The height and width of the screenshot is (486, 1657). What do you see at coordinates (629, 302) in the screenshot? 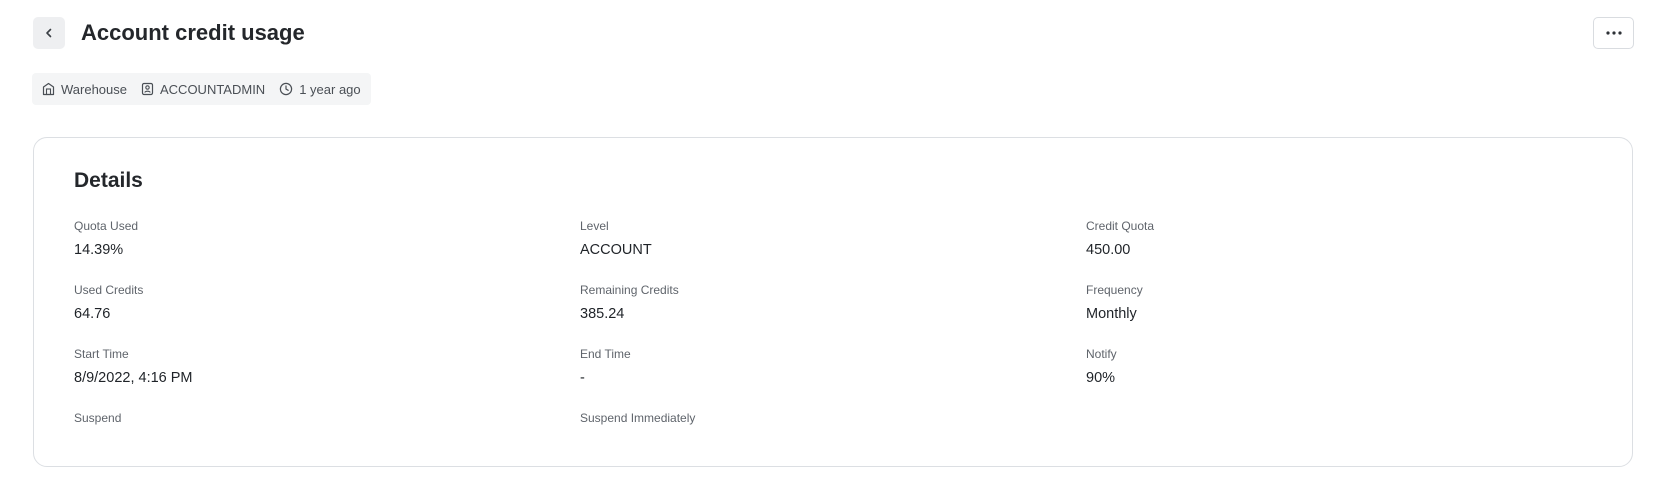
I see `field-remaining-credits: Remaining Credits 385.24` at bounding box center [629, 302].